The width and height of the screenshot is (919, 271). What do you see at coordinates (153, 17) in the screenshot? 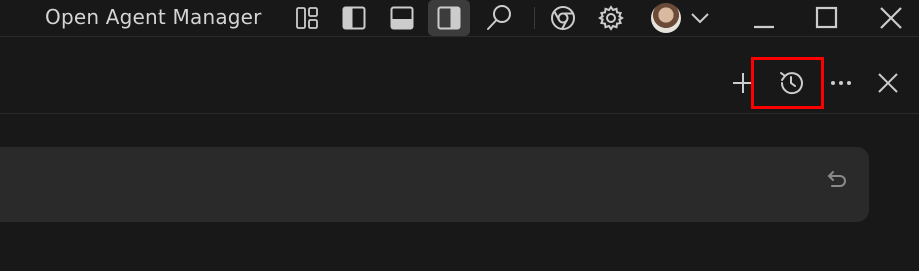
I see `window-title: Open Agent Manager` at bounding box center [153, 17].